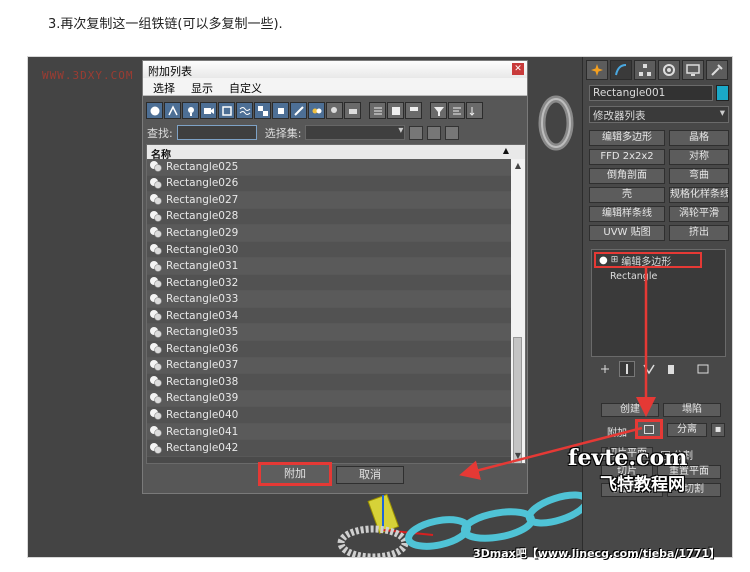  Describe the element at coordinates (226, 110) in the screenshot. I see `helper-filter-icon` at that location.